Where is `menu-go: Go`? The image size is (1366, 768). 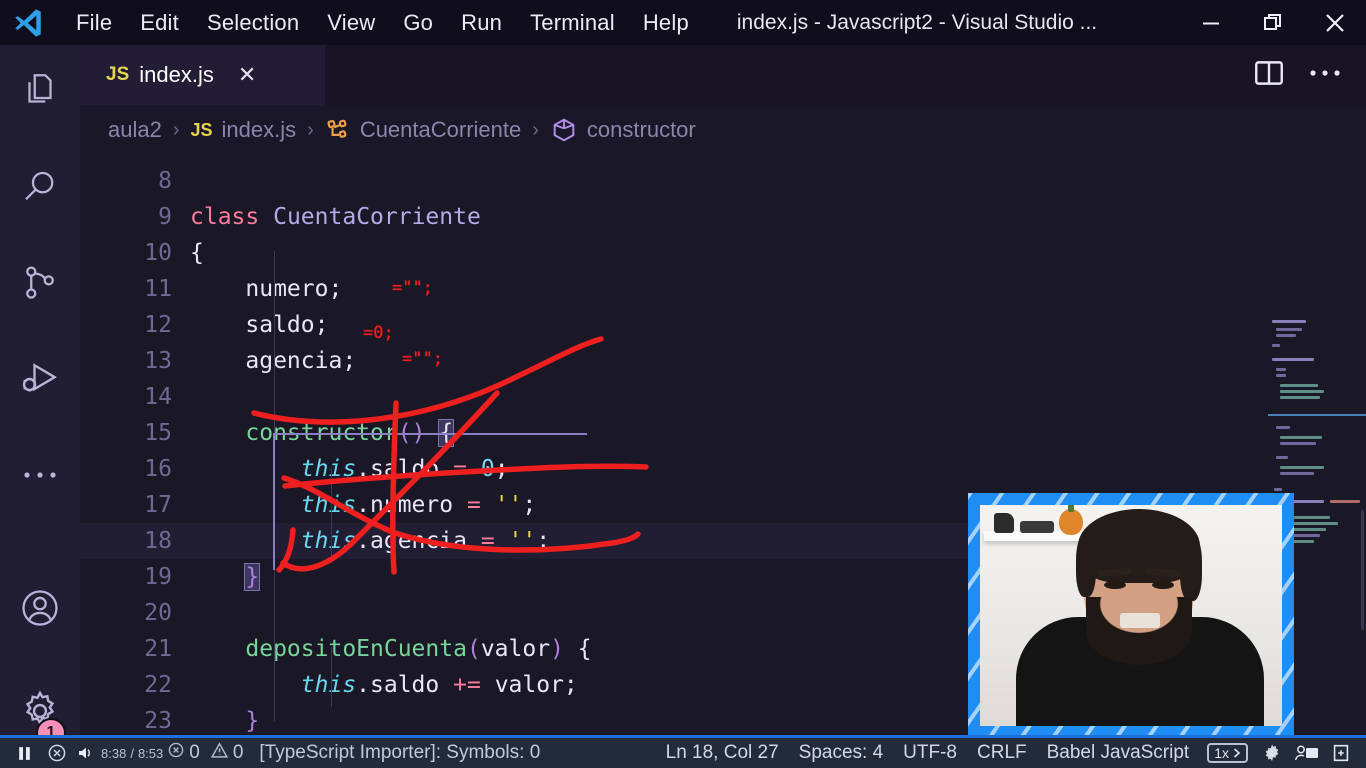 menu-go: Go is located at coordinates (418, 23).